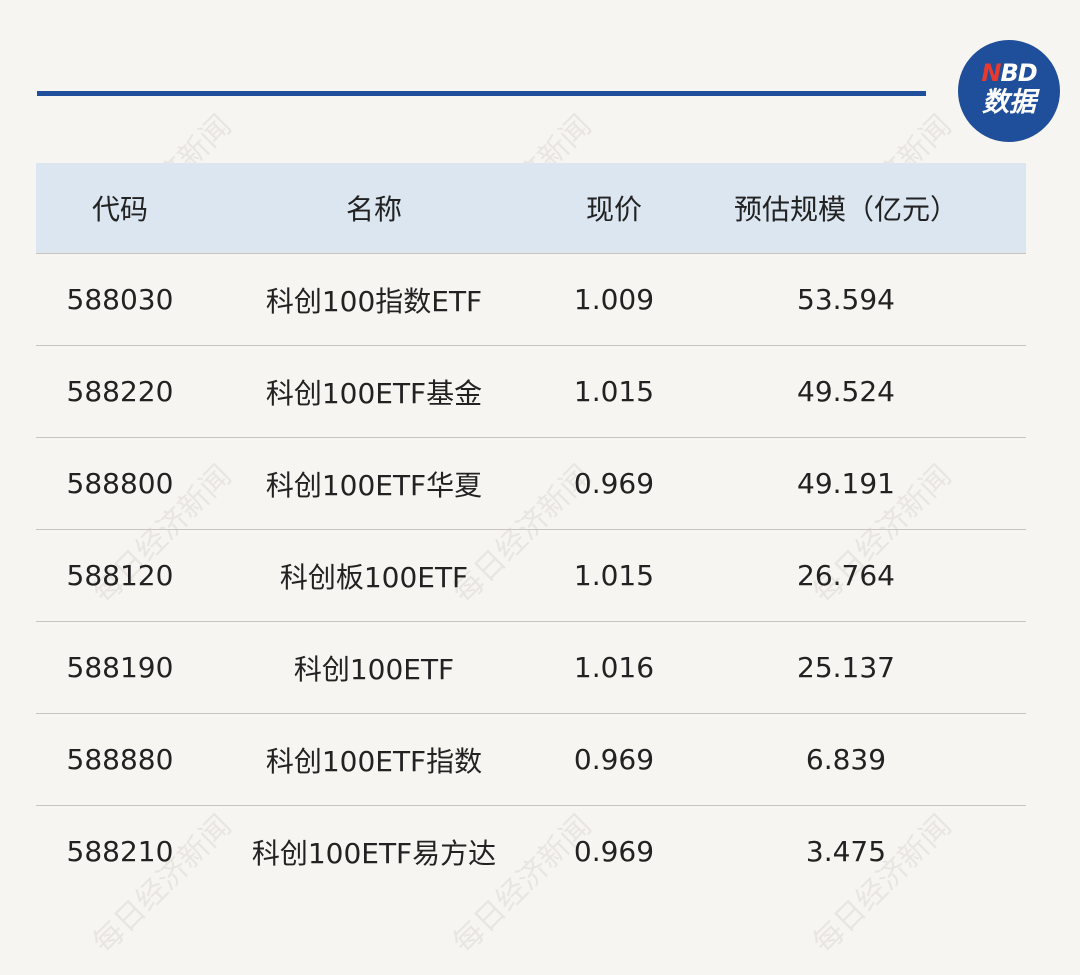  I want to click on cell-scale: 3.475, so click(846, 851).